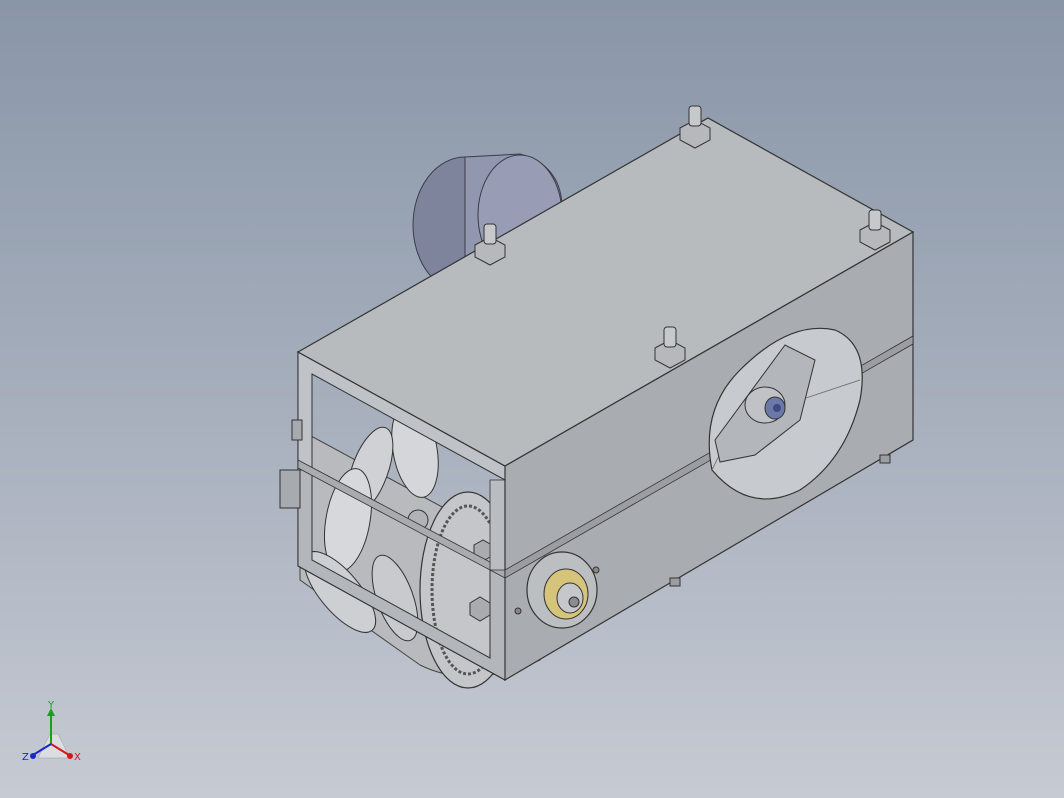 This screenshot has width=1064, height=798. What do you see at coordinates (25, 757) in the screenshot?
I see `z-axis-label: Z` at bounding box center [25, 757].